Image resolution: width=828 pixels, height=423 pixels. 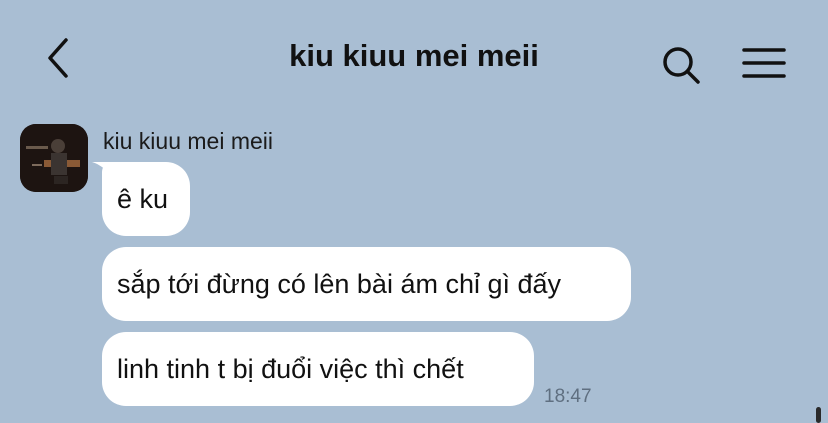 I want to click on avatar, so click(x=54, y=158).